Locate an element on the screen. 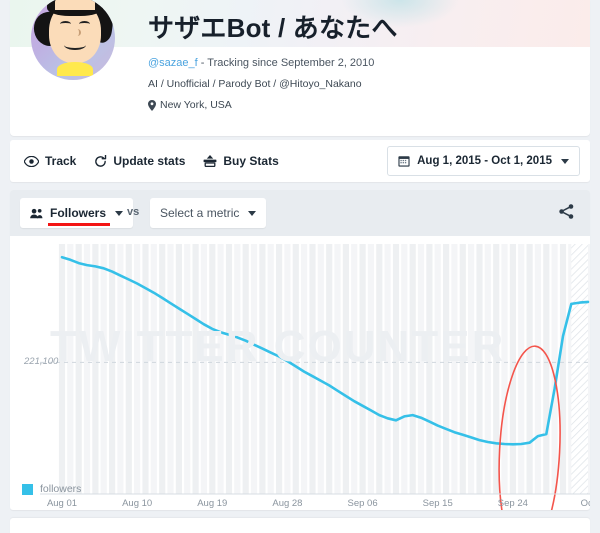 This screenshot has width=600, height=533. x-tick-label: Aug 19 is located at coordinates (212, 503).